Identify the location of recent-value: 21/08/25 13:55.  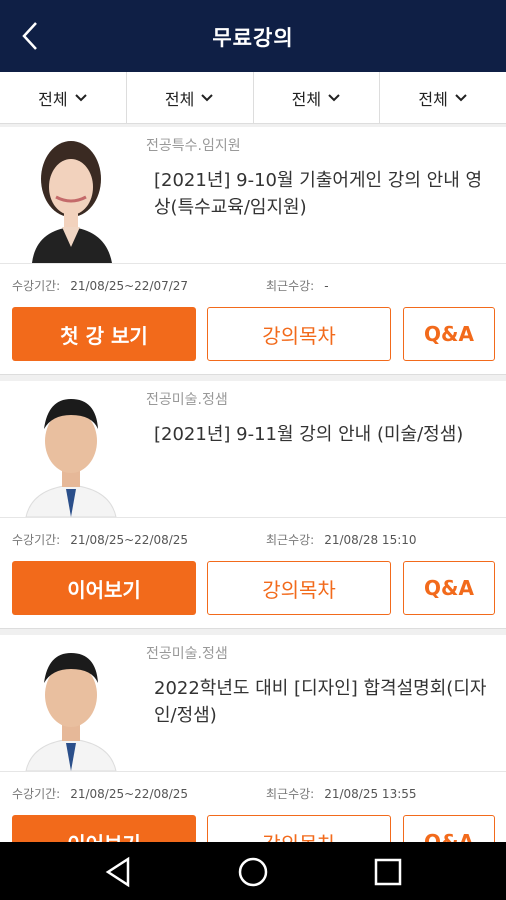
(370, 794).